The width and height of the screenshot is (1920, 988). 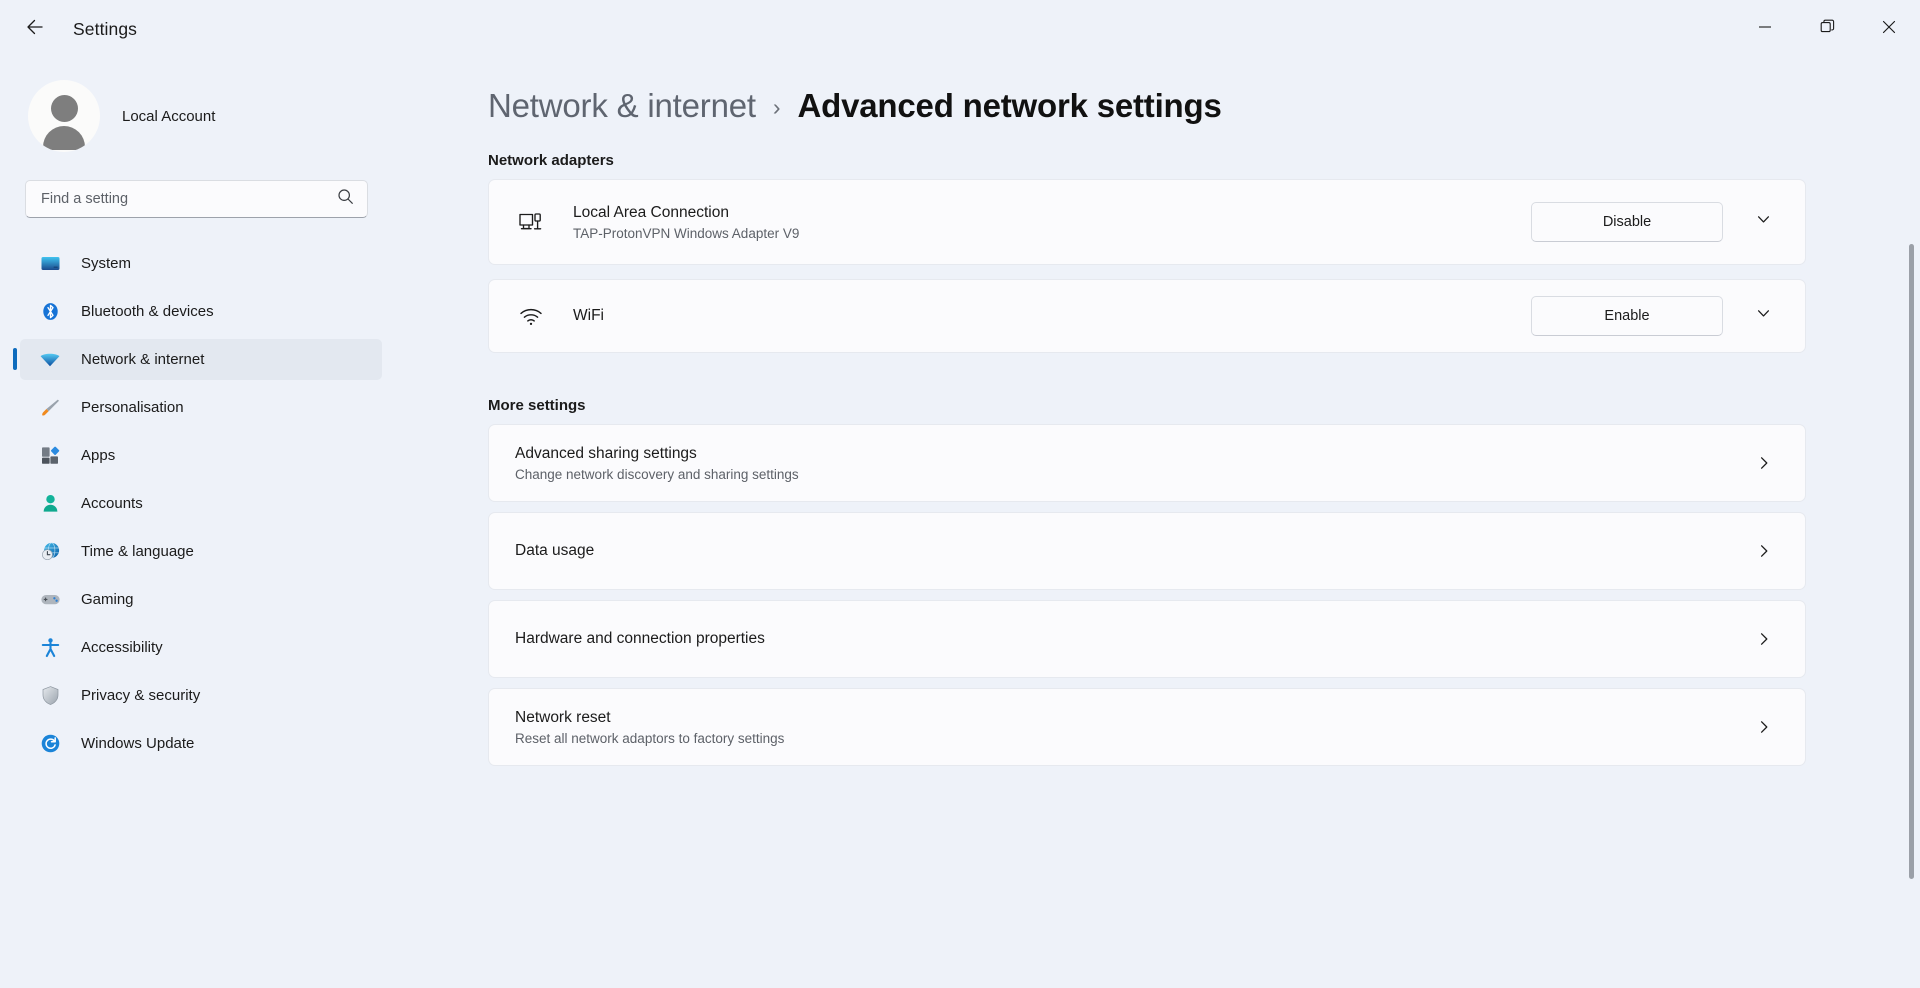 I want to click on apps-icon, so click(x=50, y=456).